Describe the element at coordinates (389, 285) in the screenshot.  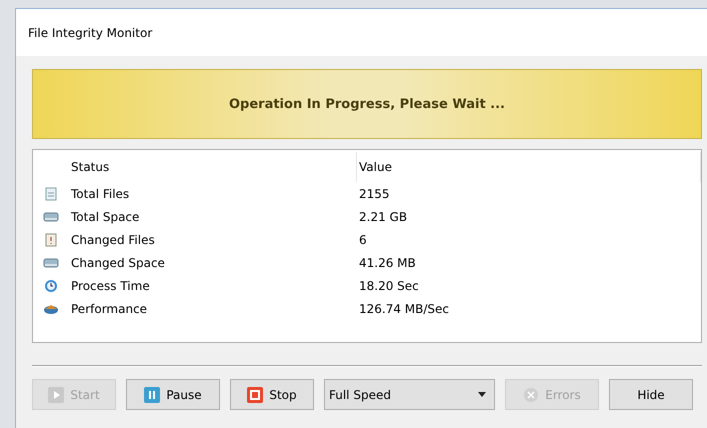
I see `value-cell-text: 18.20 Sec` at that location.